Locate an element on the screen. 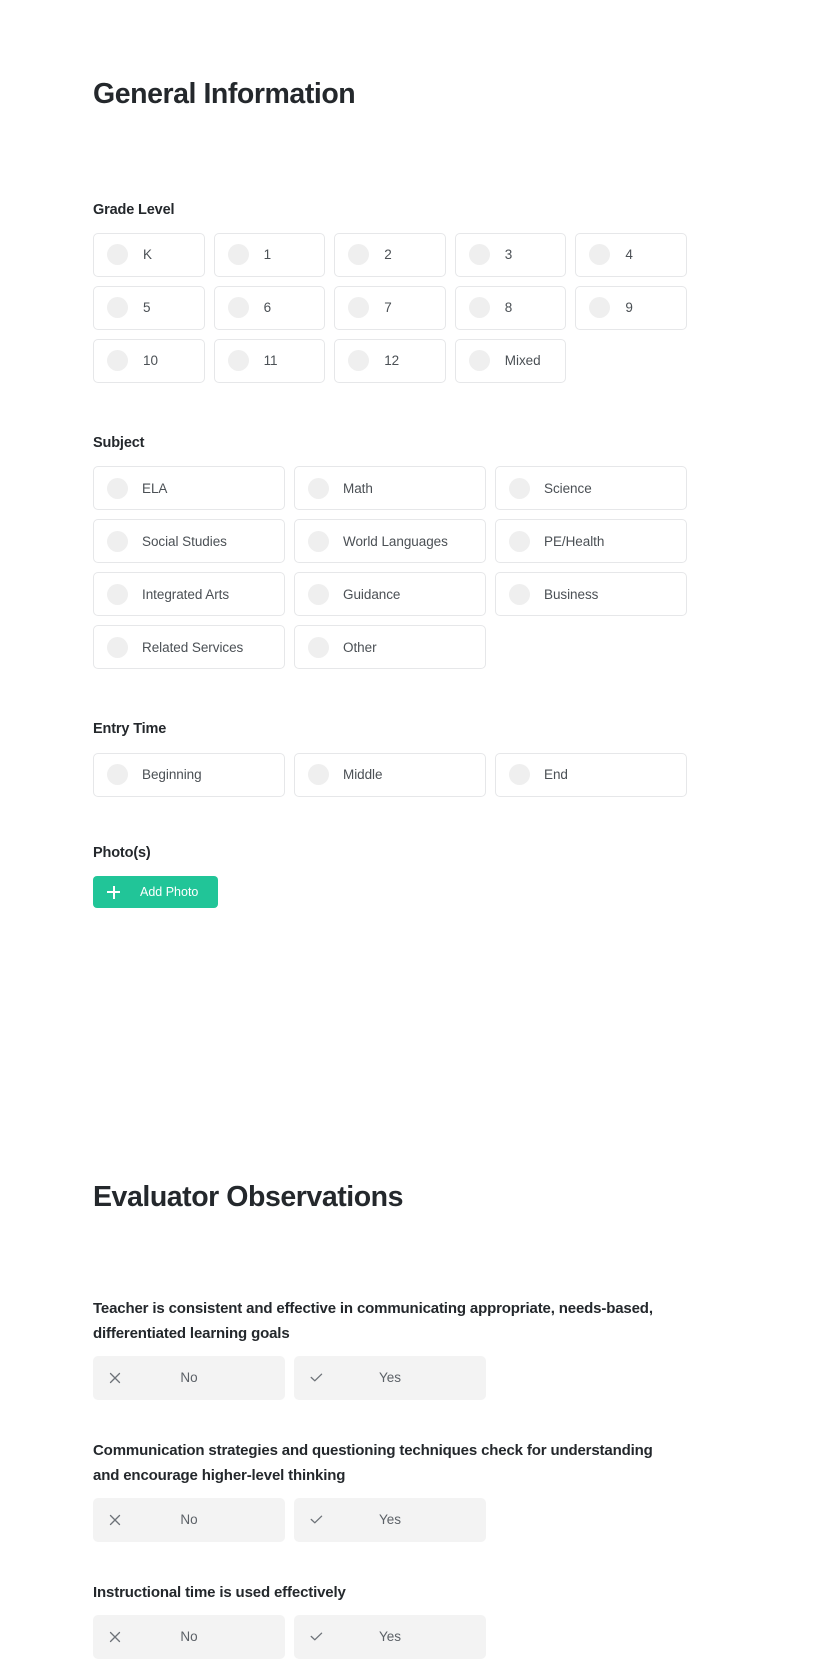  grade-level-option: 6 is located at coordinates (269, 307).